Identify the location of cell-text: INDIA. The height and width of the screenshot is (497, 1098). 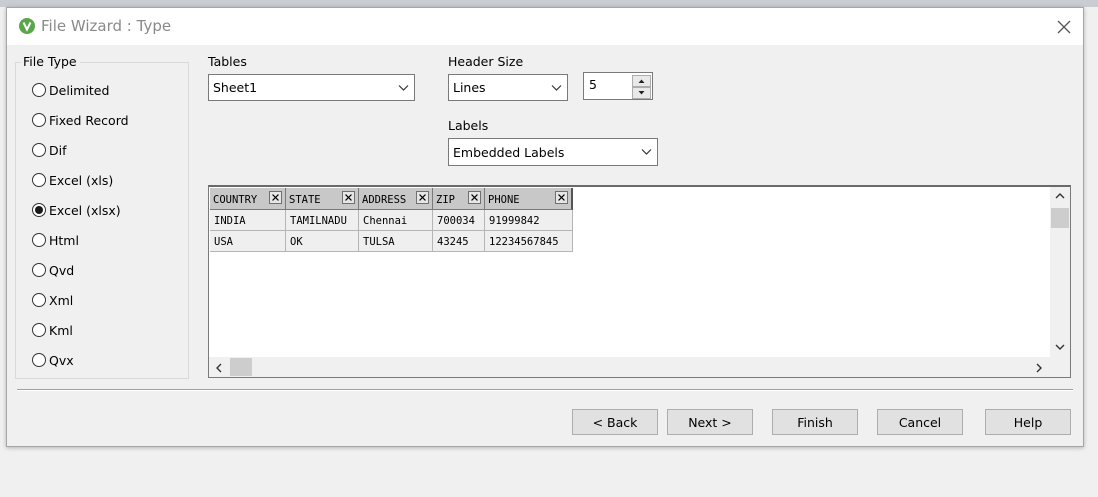
(230, 221).